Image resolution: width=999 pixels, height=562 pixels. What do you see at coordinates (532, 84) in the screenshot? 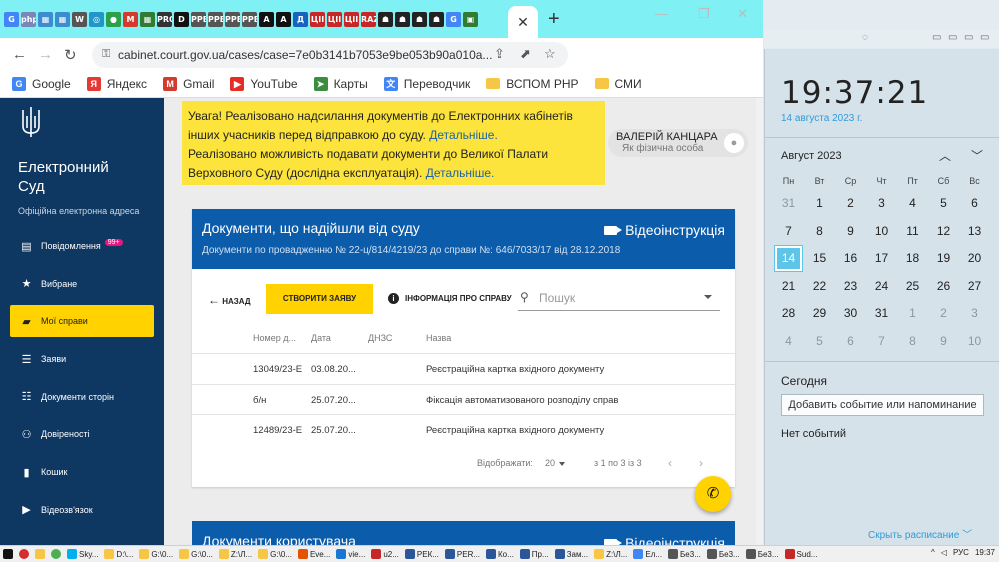
I see `bookmark-item: ВСПОМ РНР` at bounding box center [532, 84].